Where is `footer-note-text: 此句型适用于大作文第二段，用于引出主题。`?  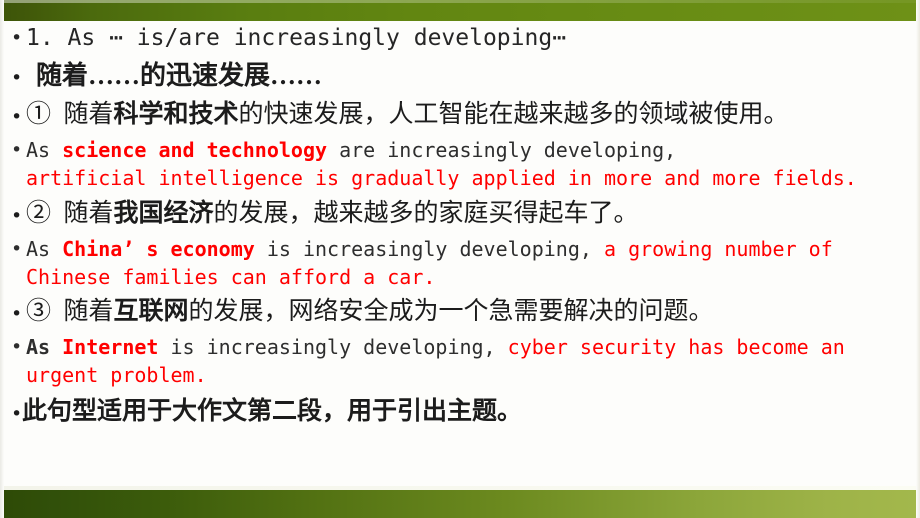
footer-note-text: 此句型适用于大作文第二段，用于引出主题。 is located at coordinates (272, 411).